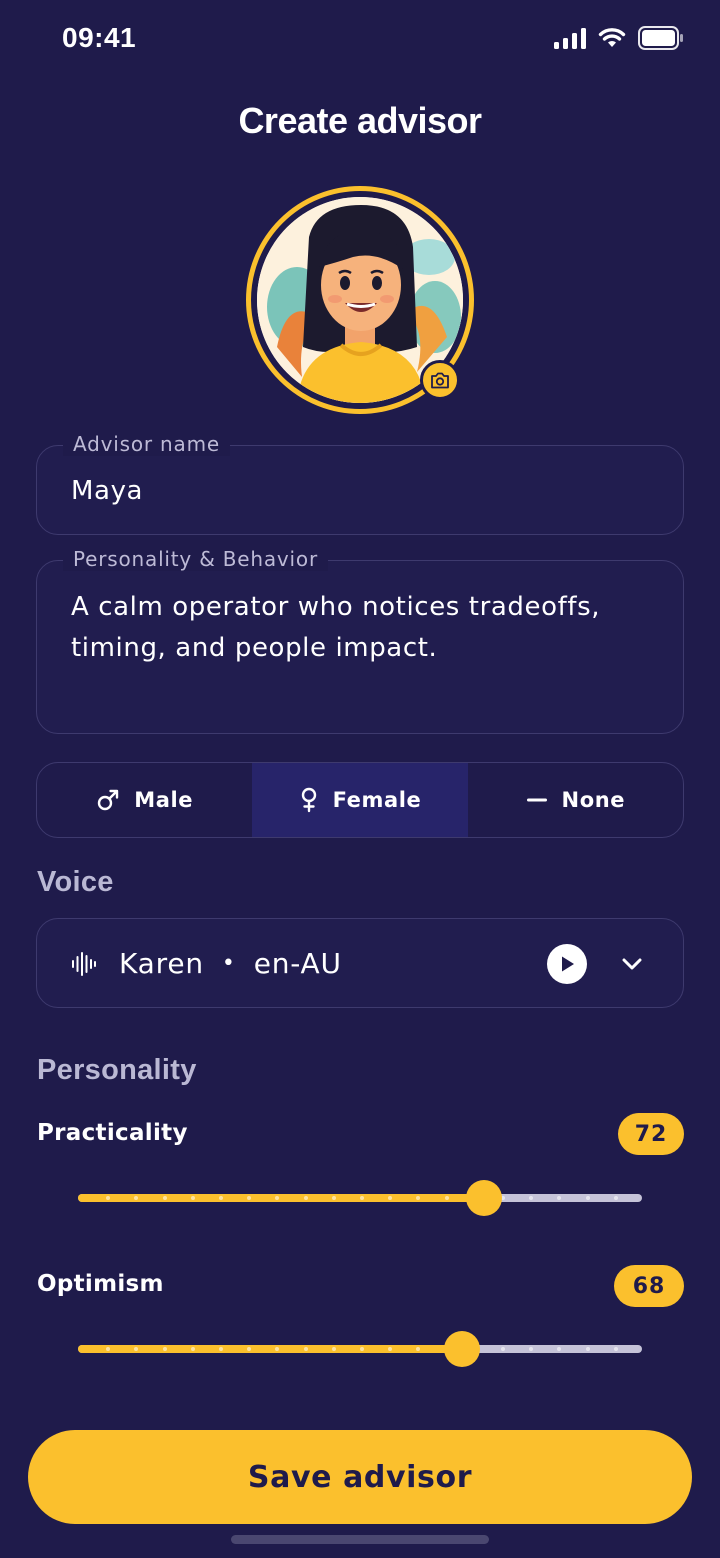  I want to click on gender-option-female: Female, so click(360, 800).